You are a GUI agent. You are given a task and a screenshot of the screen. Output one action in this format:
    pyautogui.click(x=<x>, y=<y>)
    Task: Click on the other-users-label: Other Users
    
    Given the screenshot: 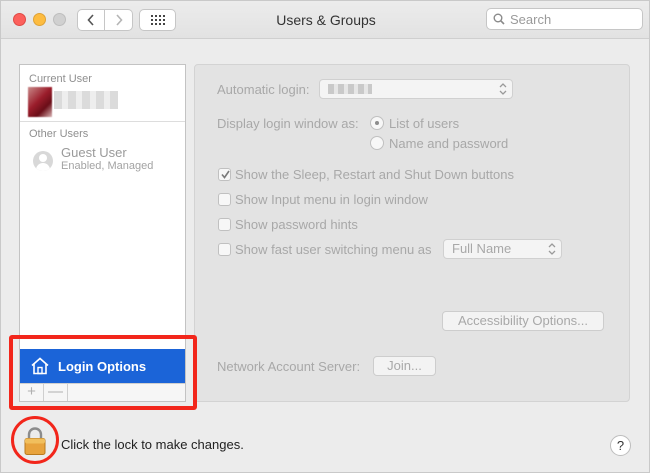 What is the action you would take?
    pyautogui.click(x=59, y=134)
    